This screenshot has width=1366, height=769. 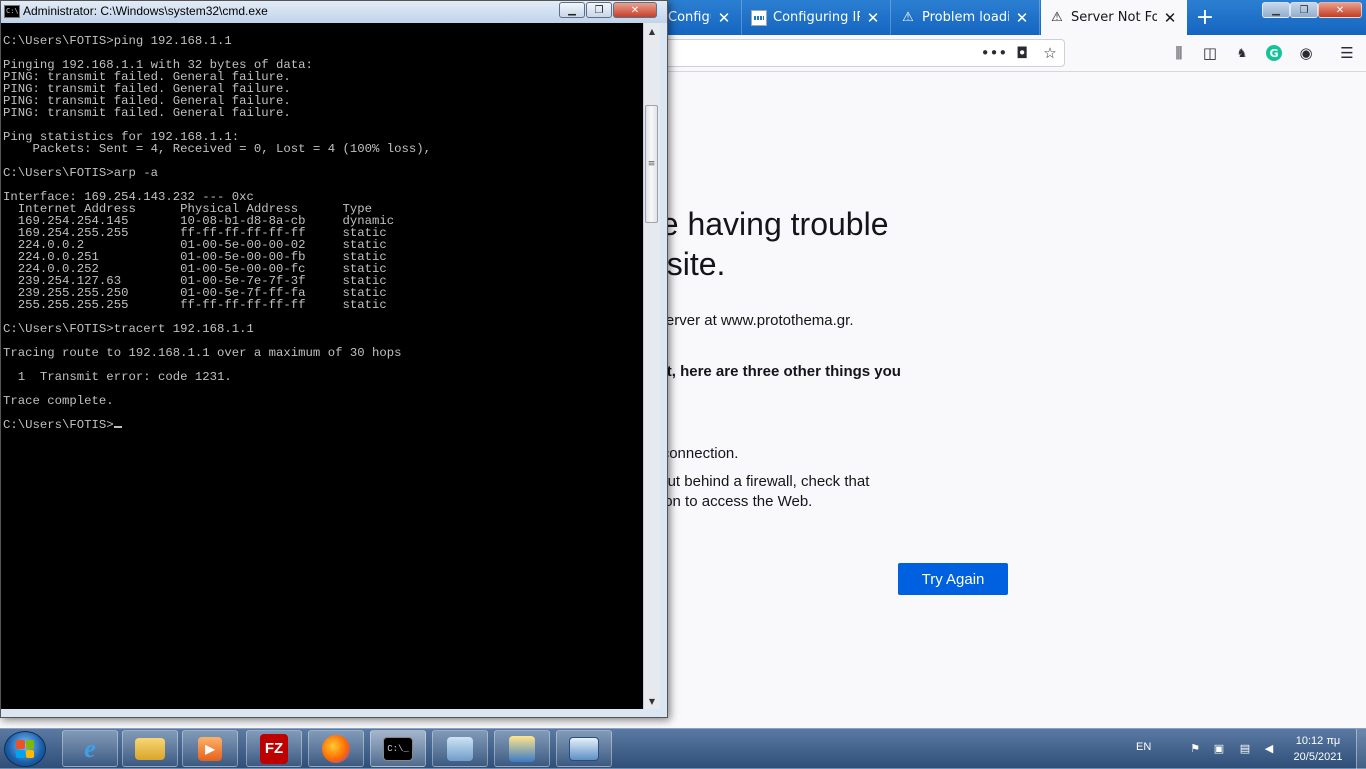 I want to click on taskbar-internet-explorer: e, so click(x=90, y=748).